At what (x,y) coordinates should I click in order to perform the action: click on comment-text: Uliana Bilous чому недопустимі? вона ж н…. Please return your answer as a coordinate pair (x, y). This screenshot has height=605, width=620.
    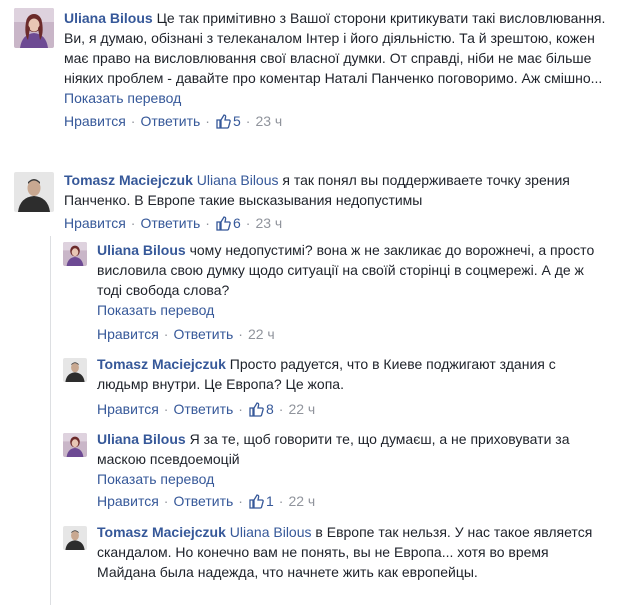
    Looking at the image, I should click on (347, 270).